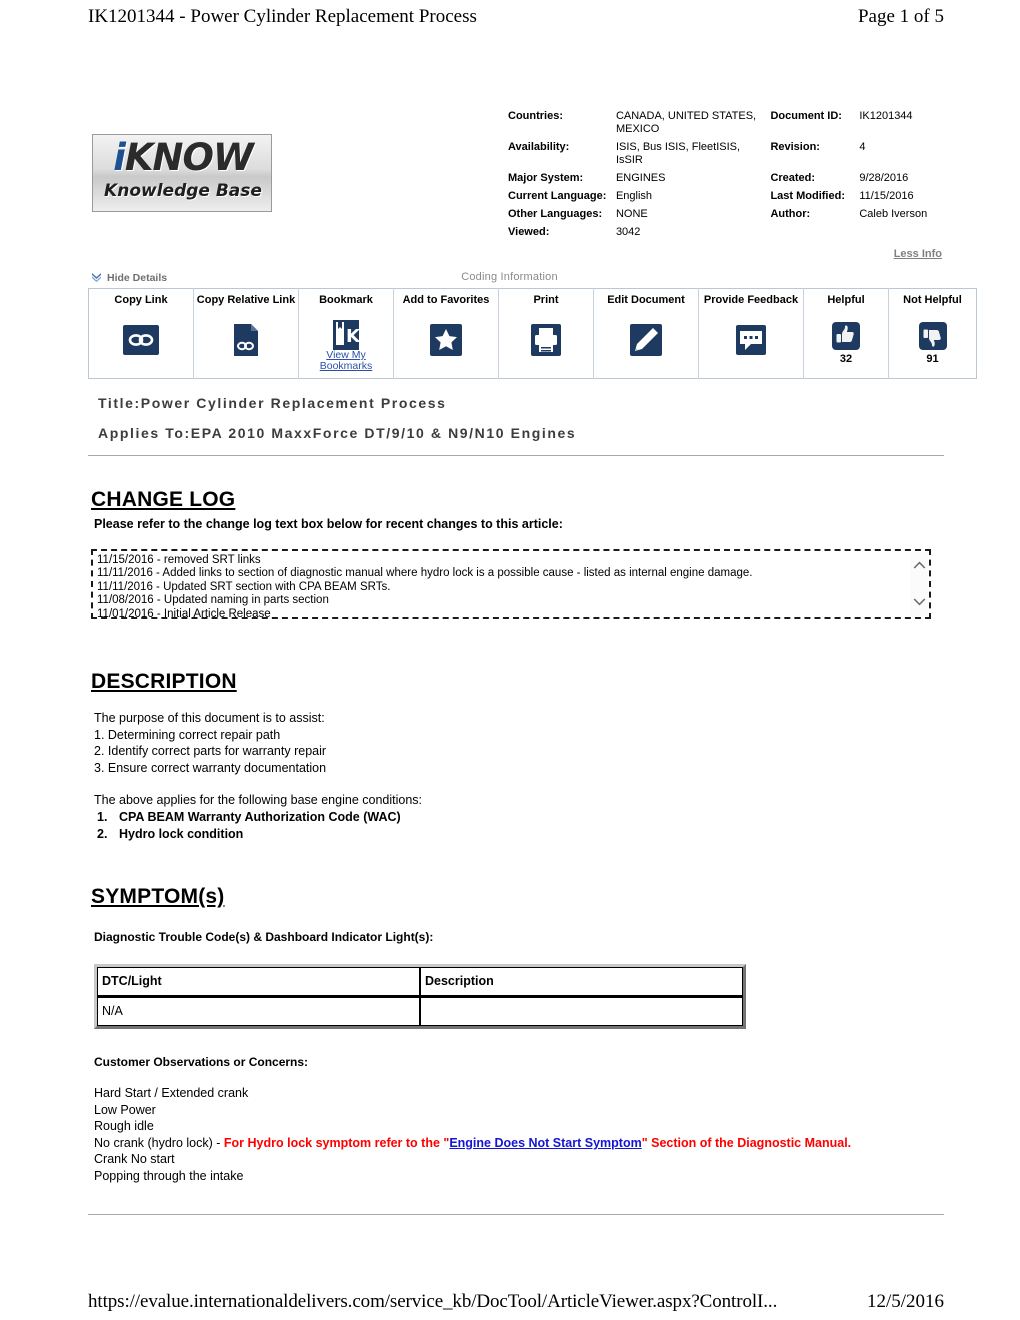 The height and width of the screenshot is (1320, 1020). I want to click on thumbs-down-icon, so click(932, 336).